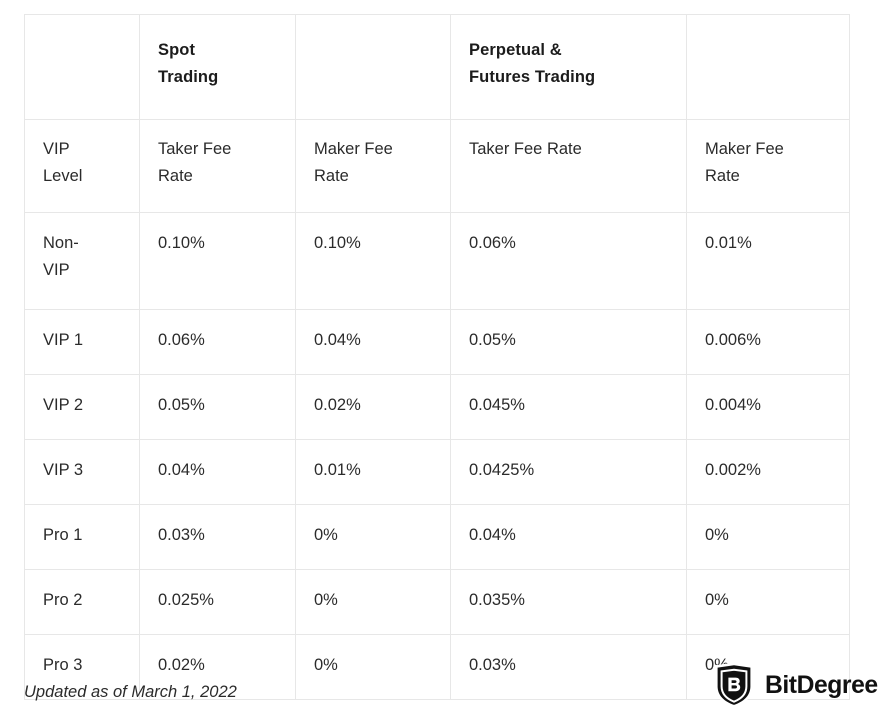 This screenshot has width=880, height=714. Describe the element at coordinates (373, 67) in the screenshot. I see `group-header-blank-spot` at that location.